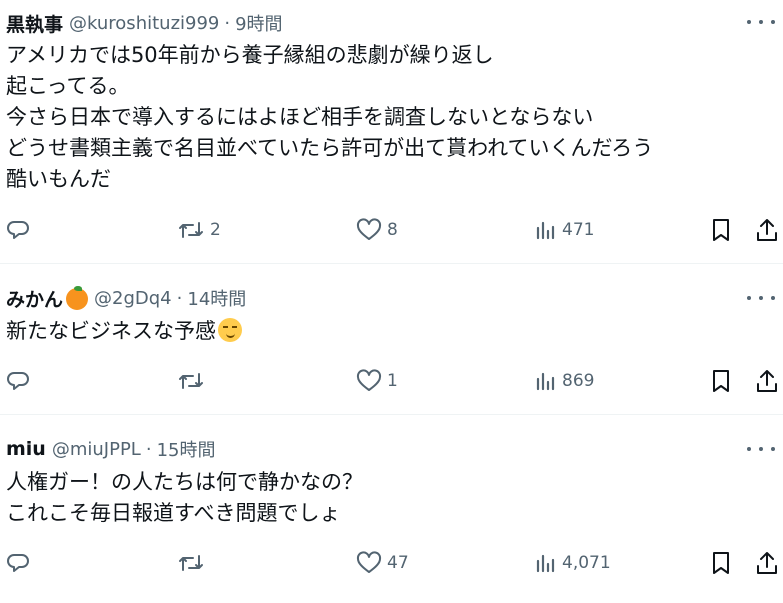 The height and width of the screenshot is (603, 783). I want to click on tweet-header: 黒執事 @kuroshituzi999 · 9時間, so click(144, 23).